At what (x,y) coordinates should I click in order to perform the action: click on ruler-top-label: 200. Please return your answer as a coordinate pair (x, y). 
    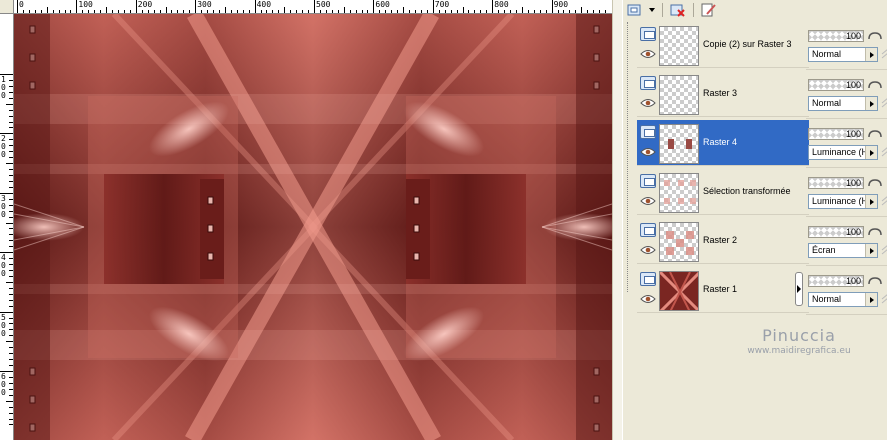
    Looking at the image, I should click on (145, 4).